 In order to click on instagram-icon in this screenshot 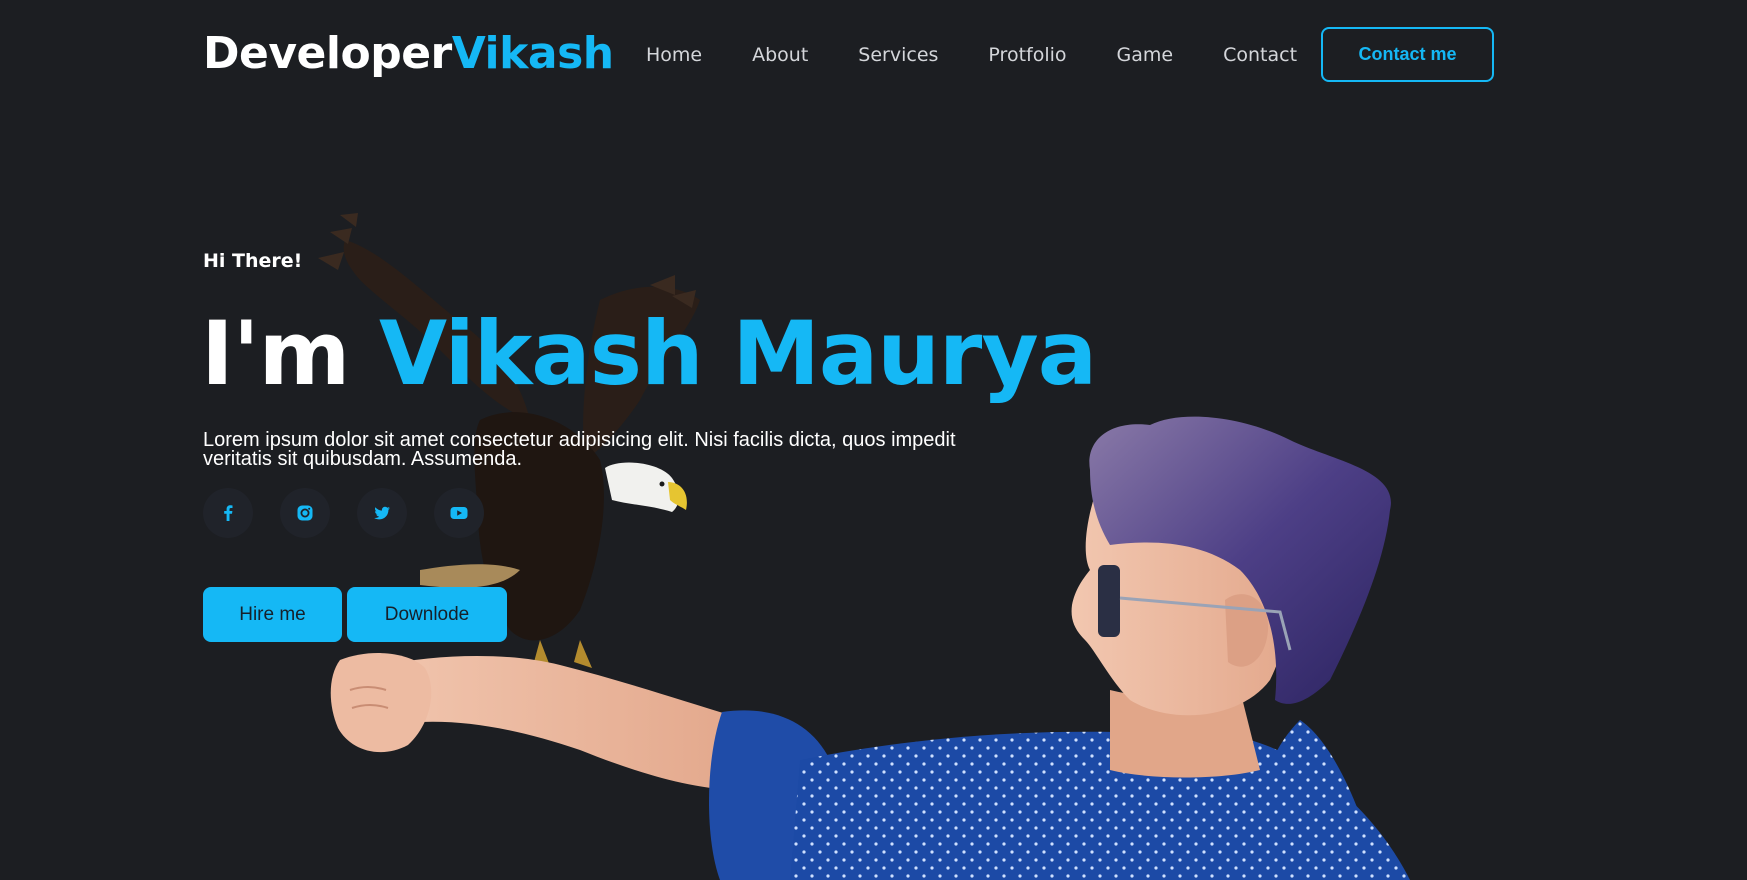, I will do `click(305, 513)`.